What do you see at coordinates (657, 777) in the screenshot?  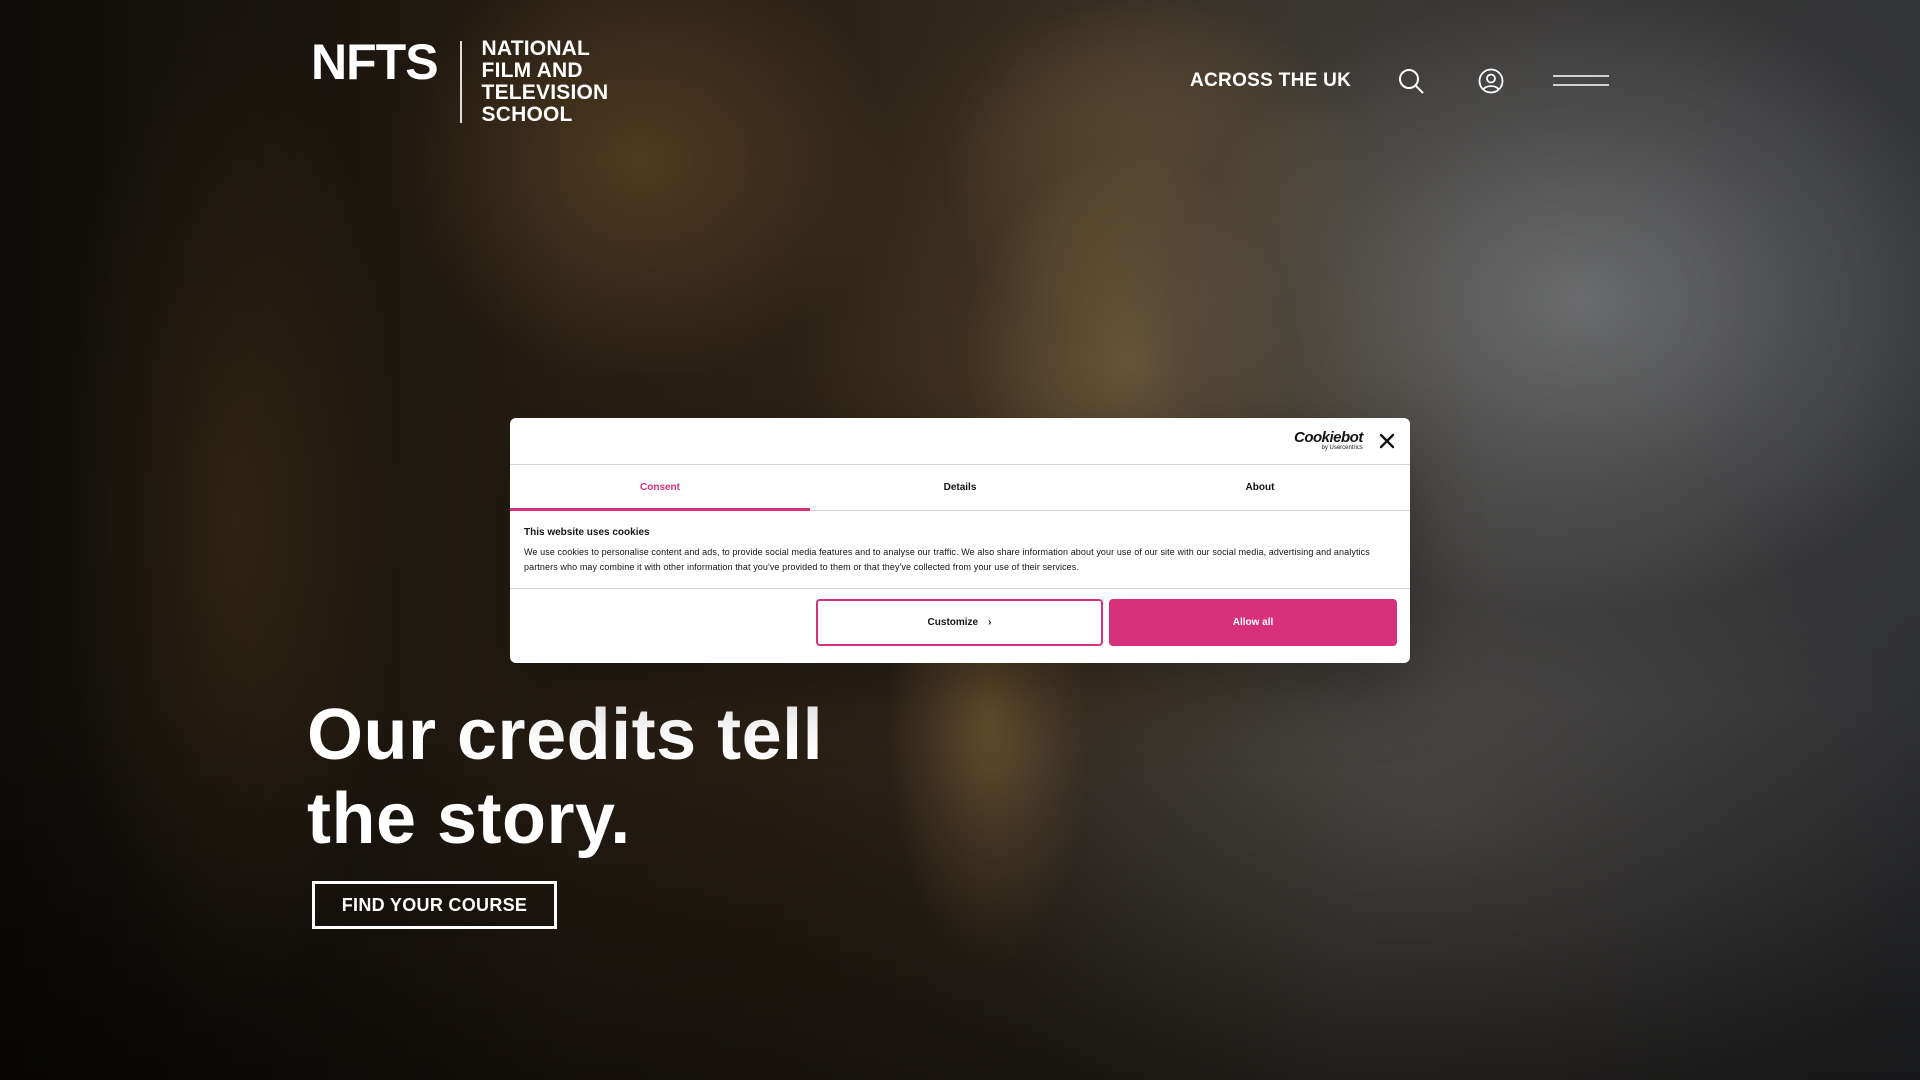 I see `hero-title: Our credits tell the story.` at bounding box center [657, 777].